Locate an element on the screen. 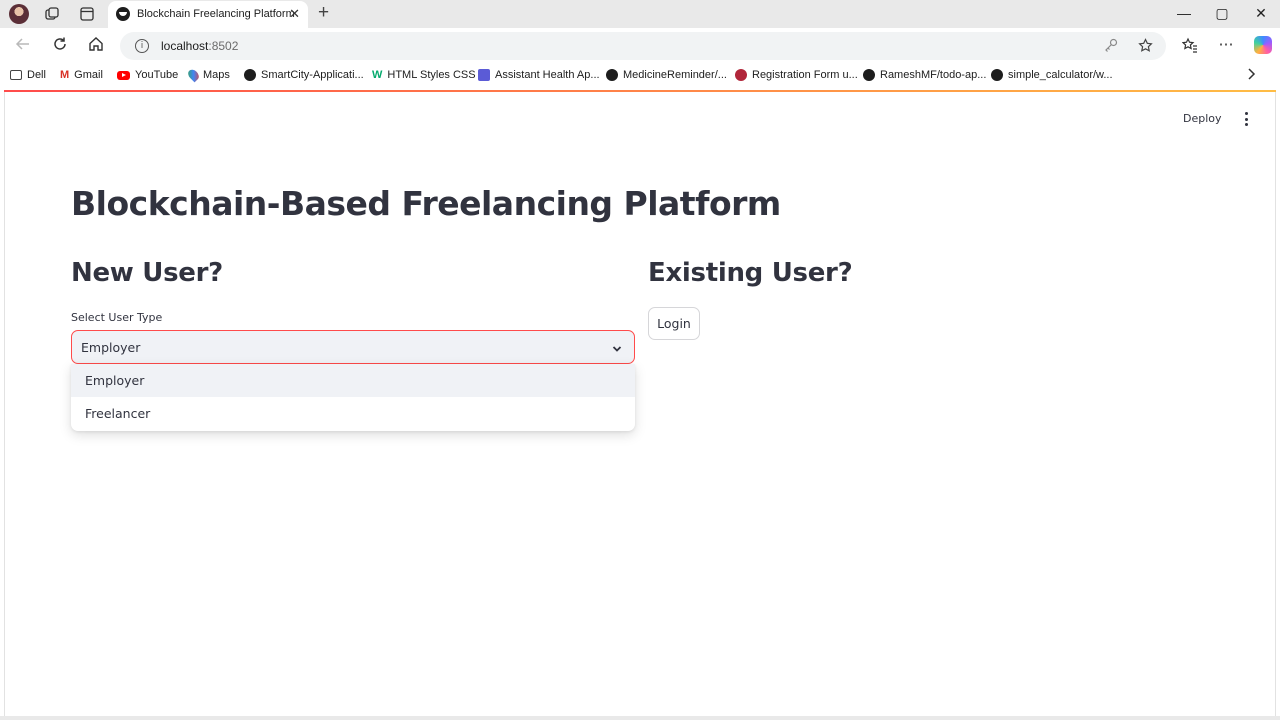 This screenshot has height=720, width=1280. tab-active: Blockchain Freelancing Platform ✕ is located at coordinates (208, 14).